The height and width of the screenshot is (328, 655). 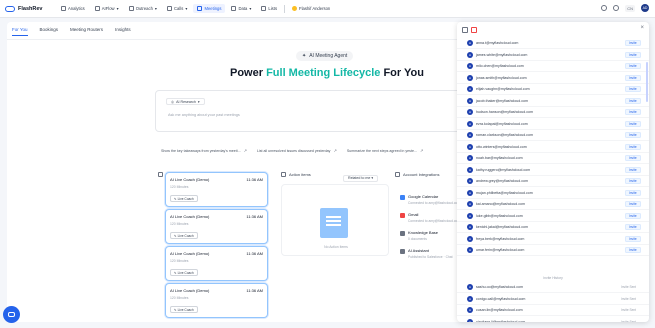 I want to click on integration-icon, so click(x=402, y=251).